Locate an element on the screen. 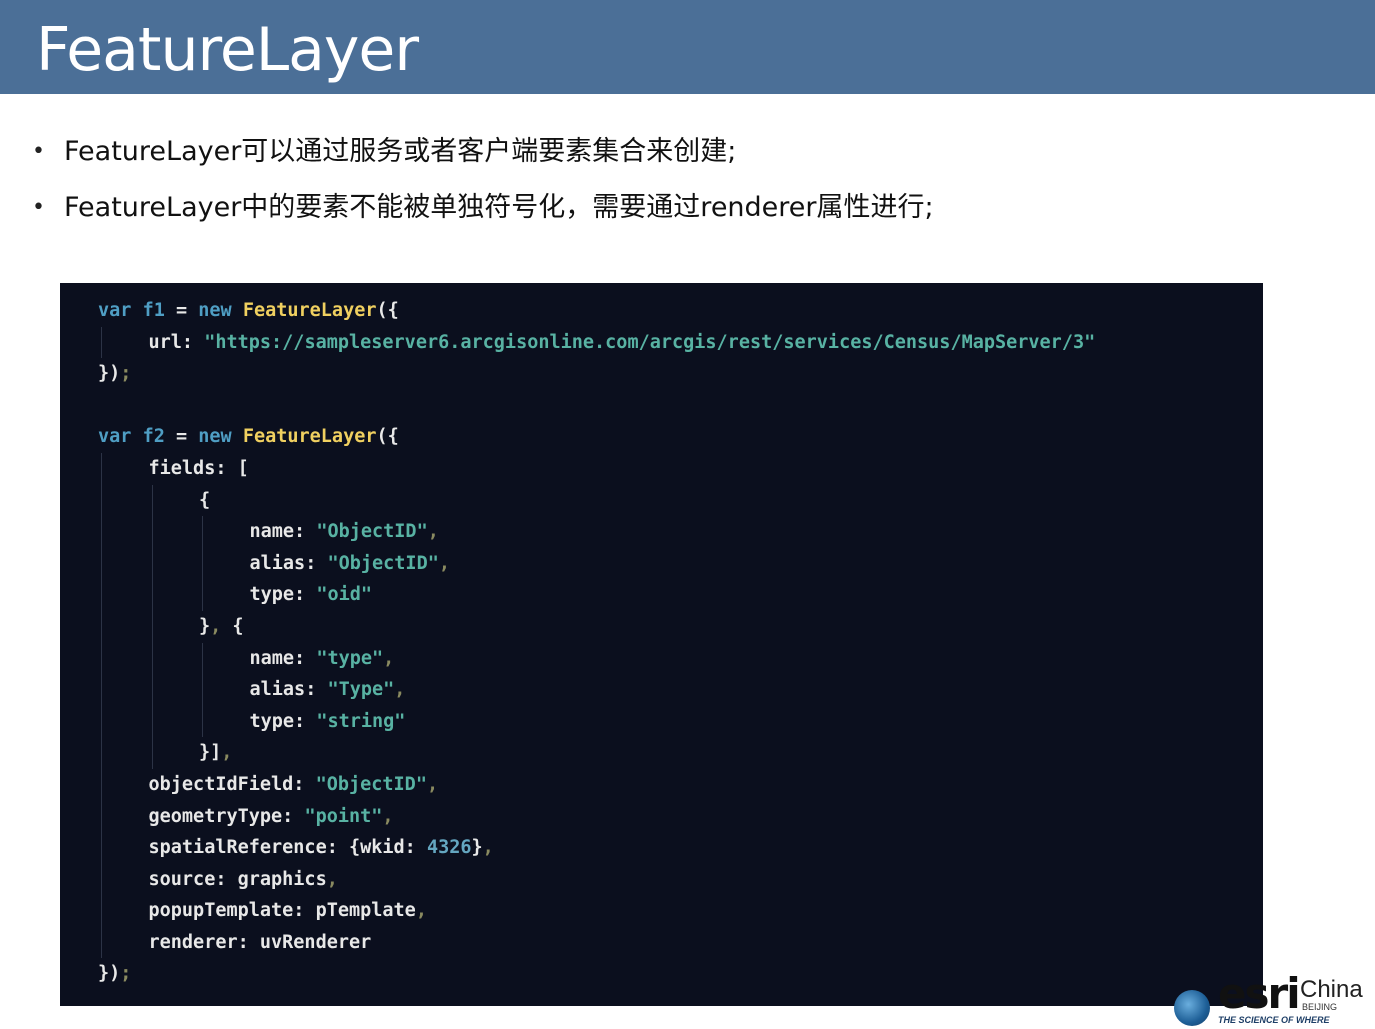 The height and width of the screenshot is (1029, 1375). code-line: var f2 = new FeatureLayer({ is located at coordinates (661, 437).